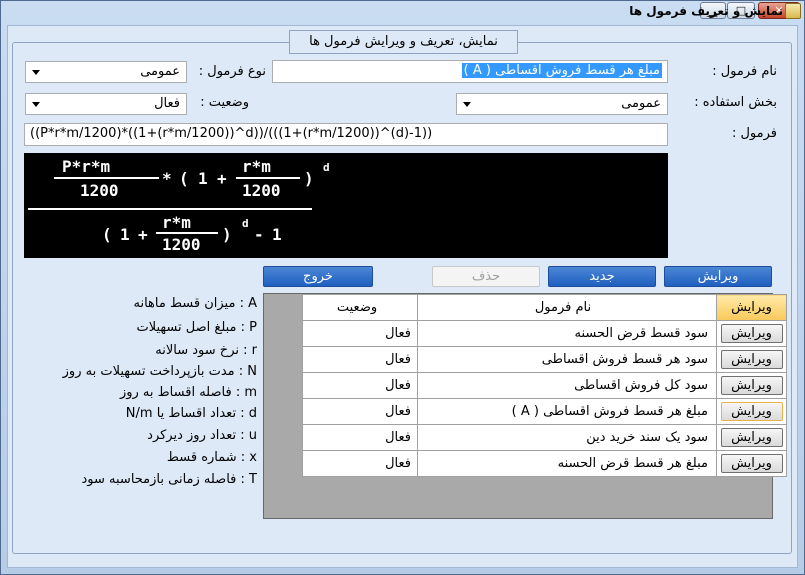 This screenshot has width=805, height=575. Describe the element at coordinates (86, 166) in the screenshot. I see `formula-numerator-top: P*r*m` at that location.